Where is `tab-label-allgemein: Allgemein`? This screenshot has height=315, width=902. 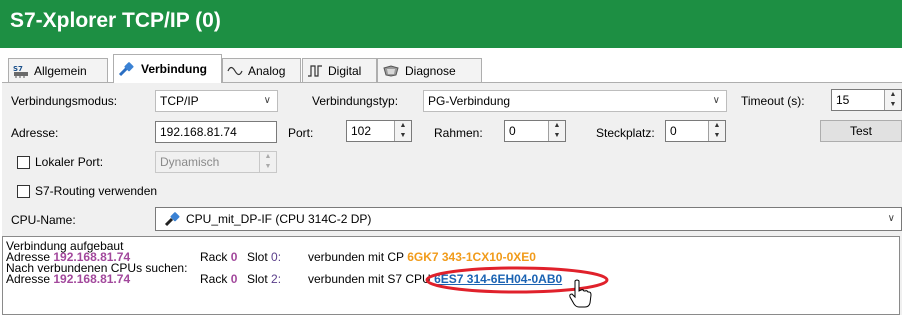
tab-label-allgemein: Allgemein is located at coordinates (60, 70).